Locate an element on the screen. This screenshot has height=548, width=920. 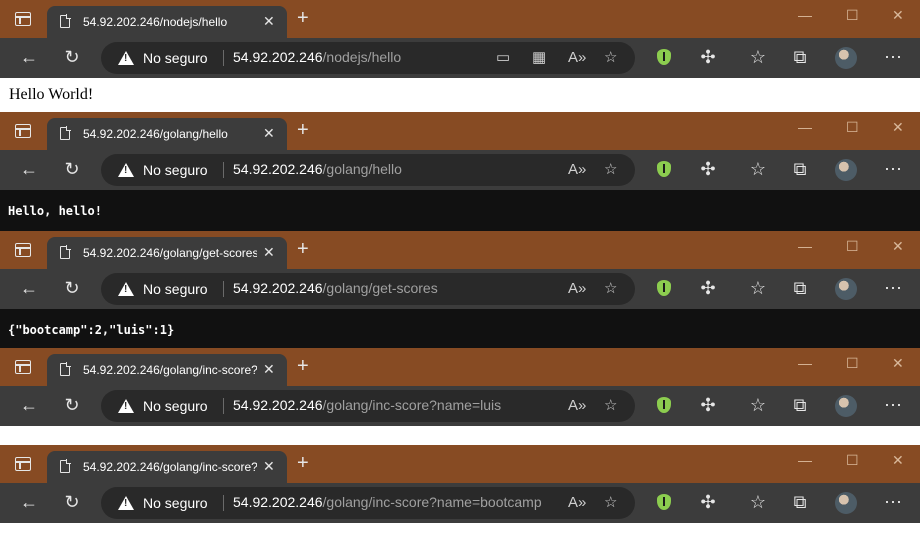
browser-tab: 54.92.202.246/nodejs/hello ✕ is located at coordinates (167, 22).